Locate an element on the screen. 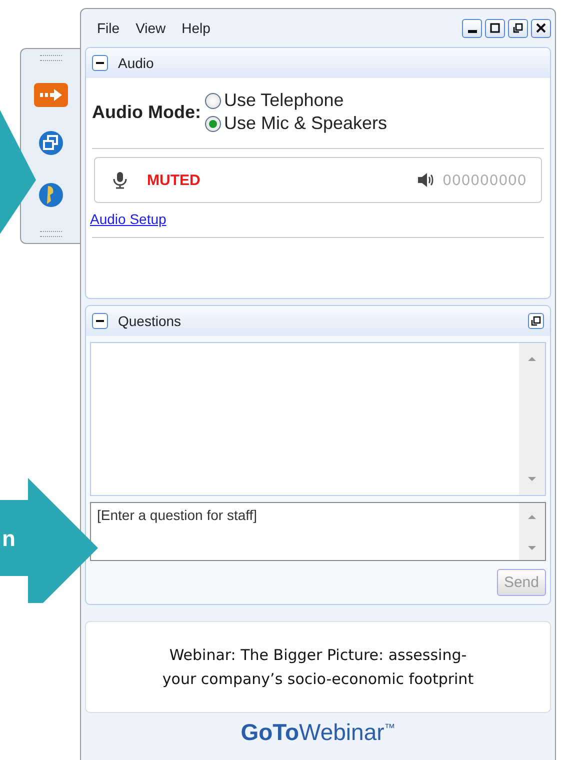  close-button is located at coordinates (541, 28).